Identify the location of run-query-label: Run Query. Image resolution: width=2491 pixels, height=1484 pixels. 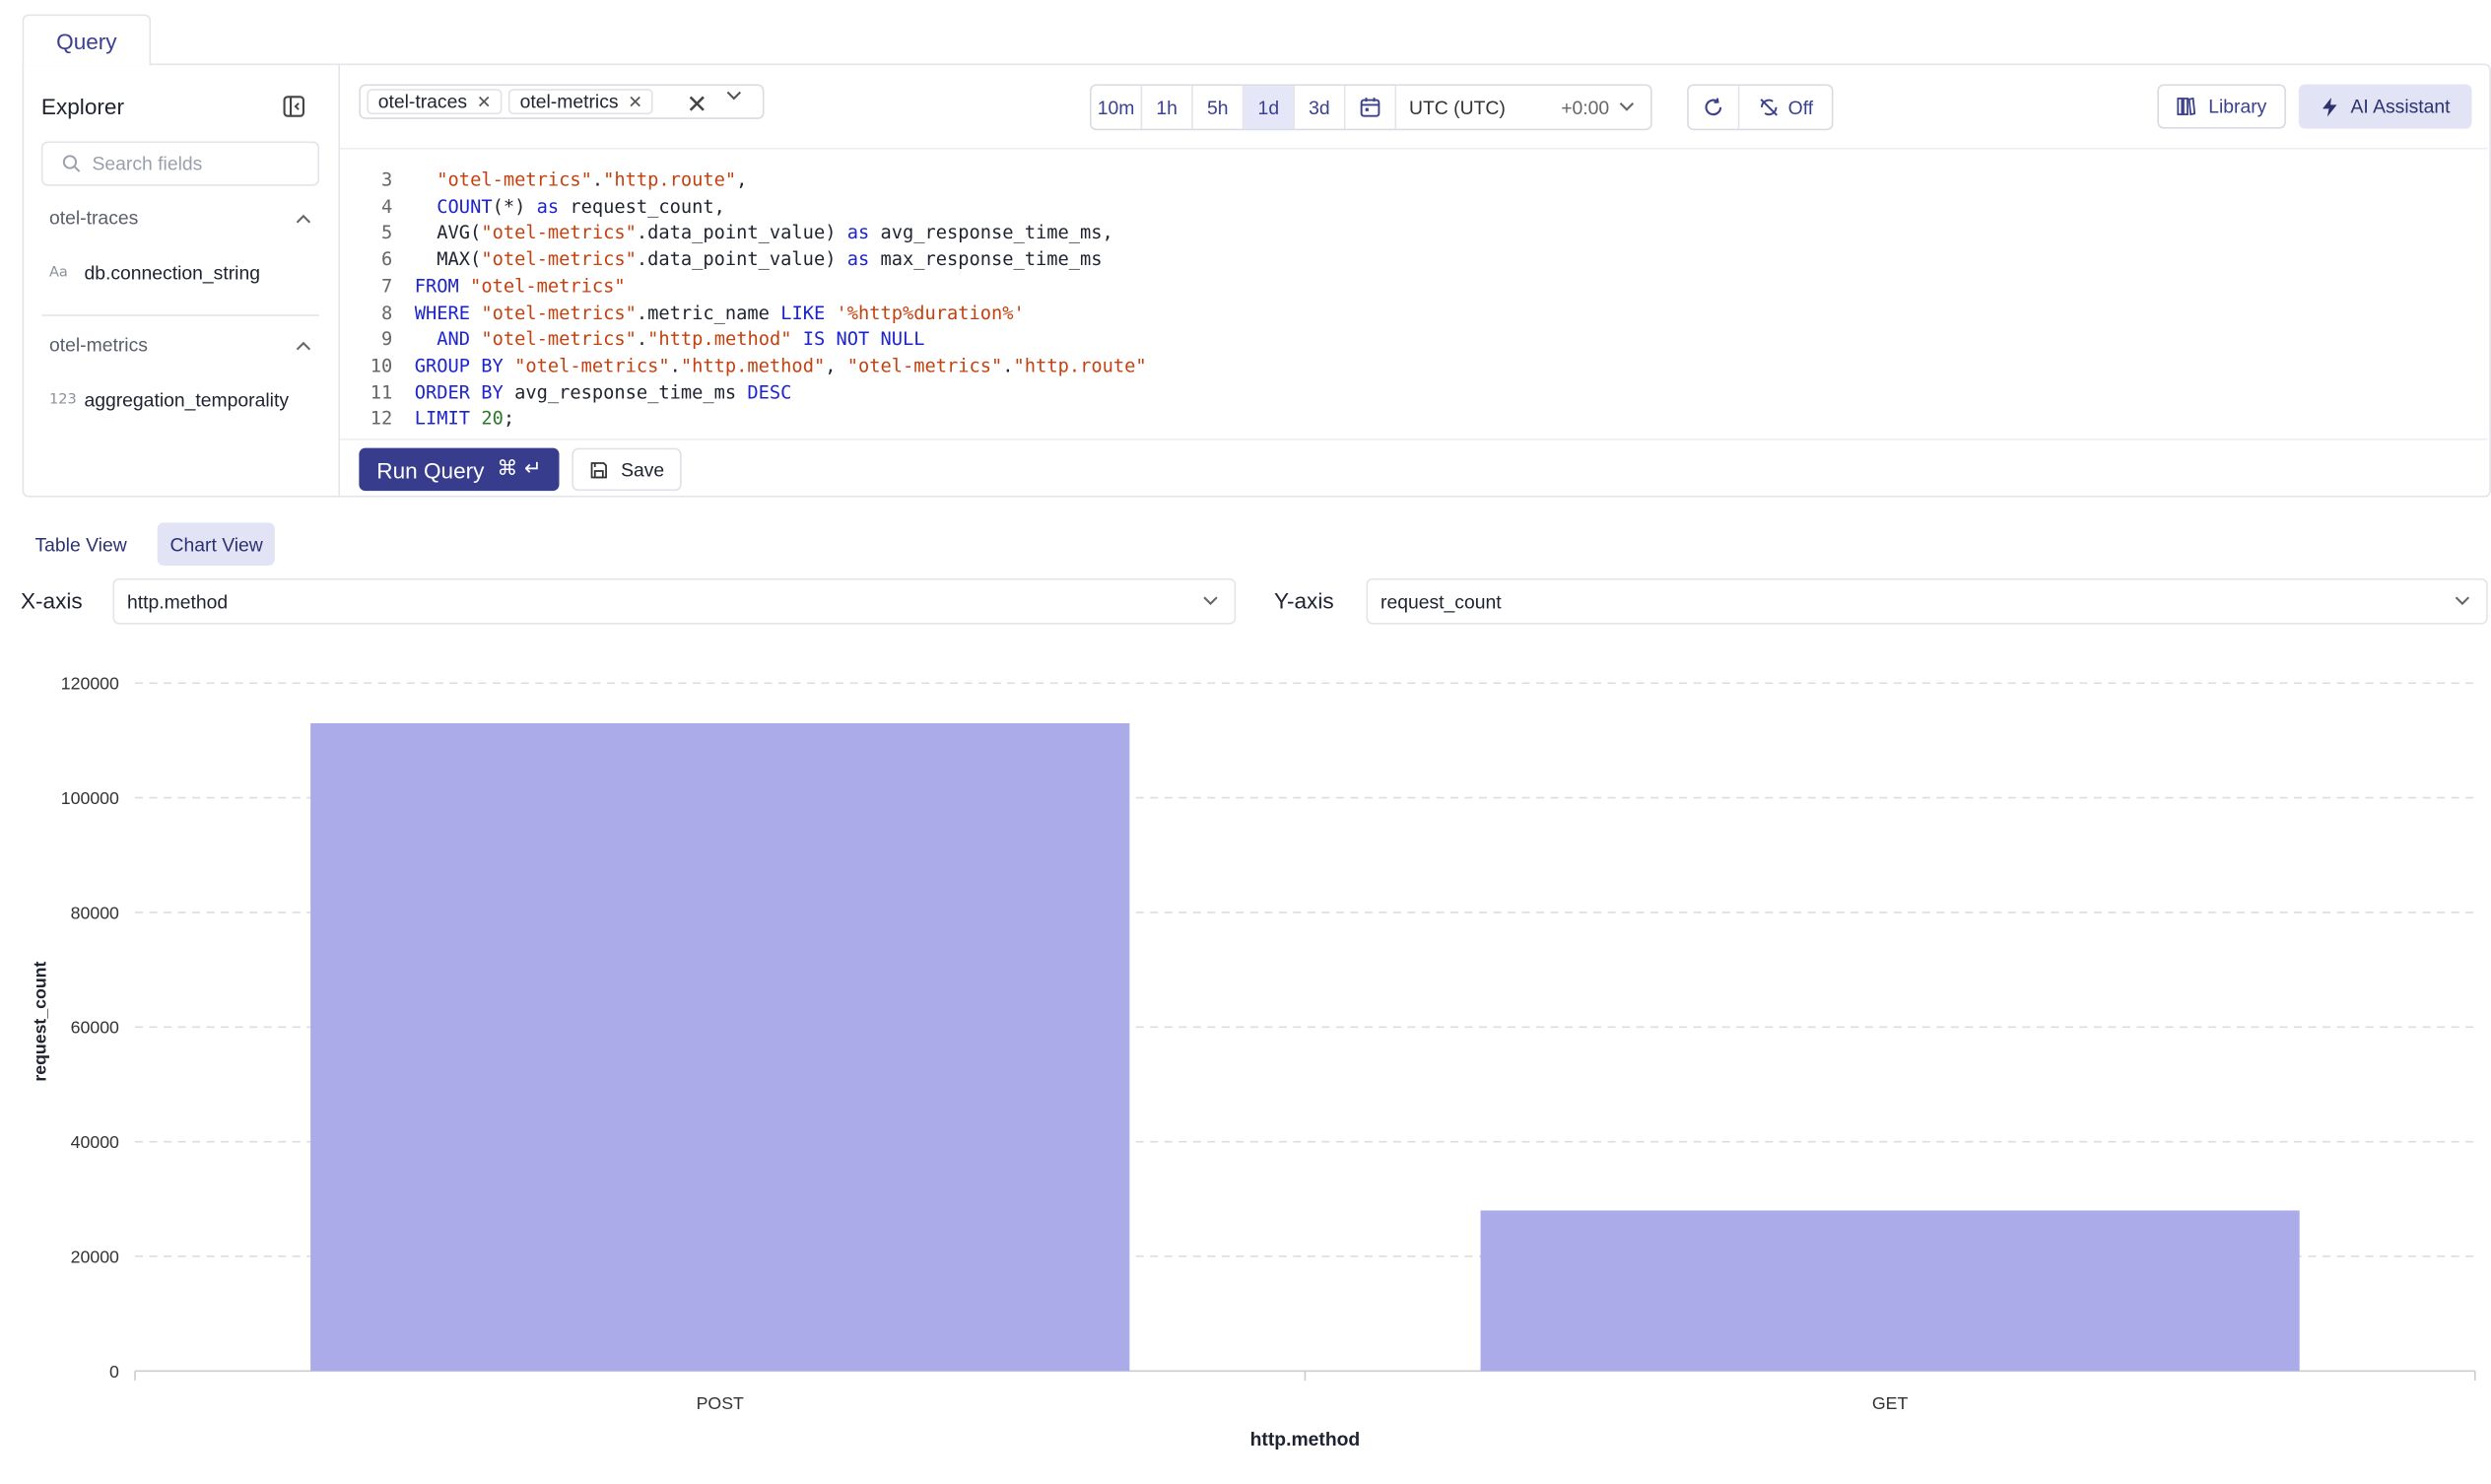
(430, 469).